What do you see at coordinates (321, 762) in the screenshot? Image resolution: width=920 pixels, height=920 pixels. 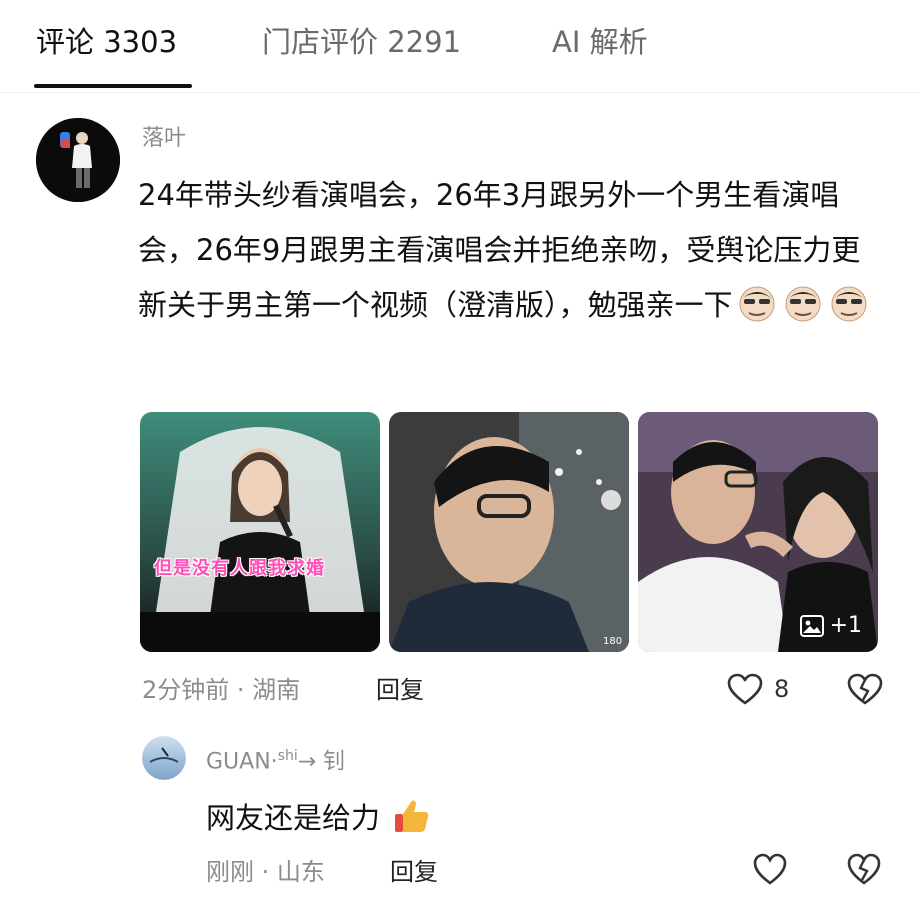 I see `reply-username-tail: → 钊` at bounding box center [321, 762].